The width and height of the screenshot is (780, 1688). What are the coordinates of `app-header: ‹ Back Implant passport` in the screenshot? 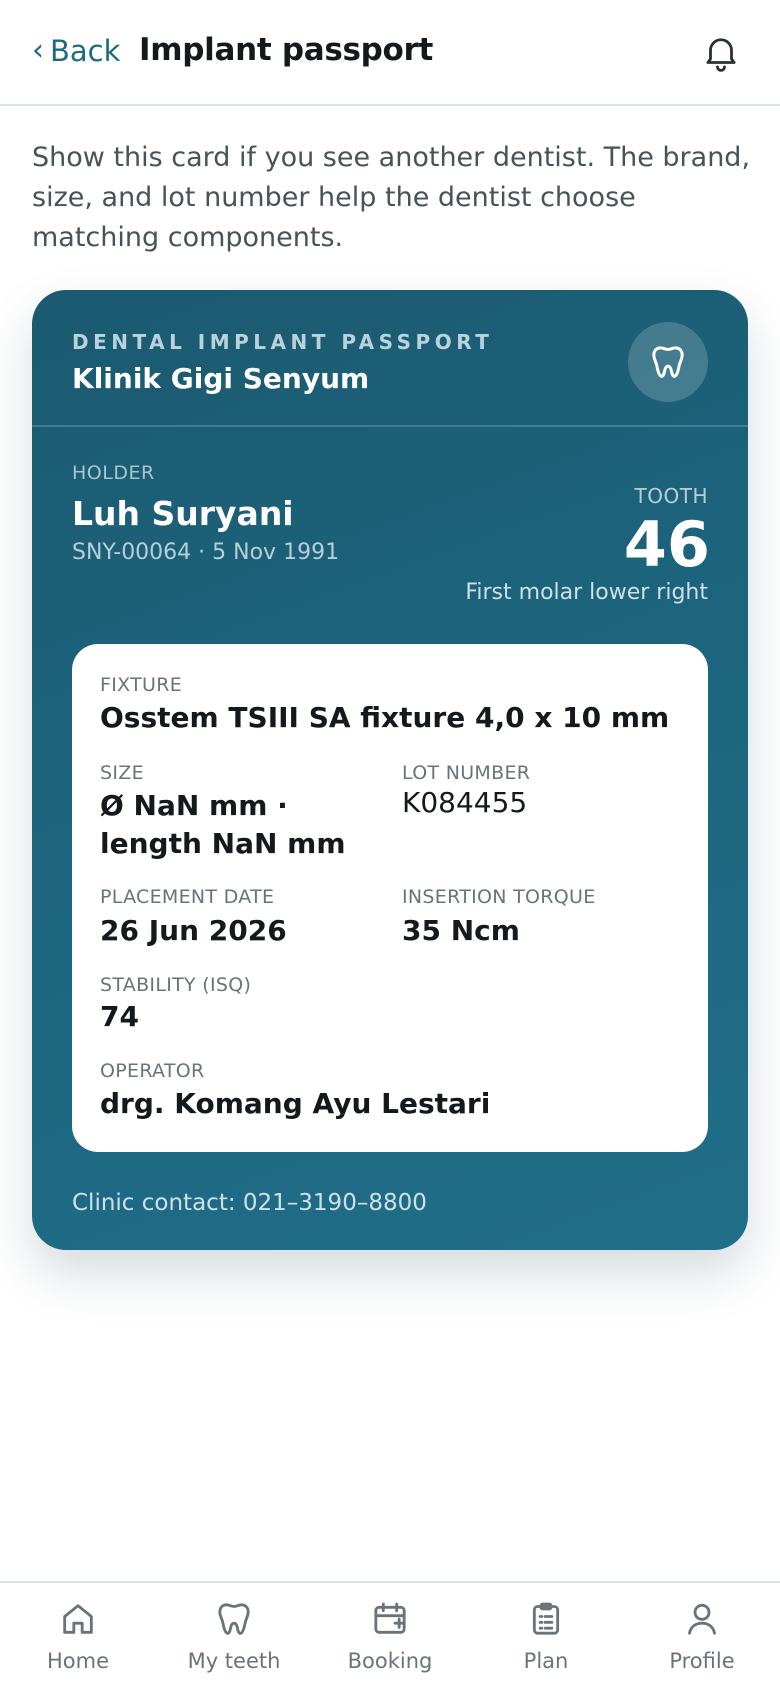 It's located at (390, 53).